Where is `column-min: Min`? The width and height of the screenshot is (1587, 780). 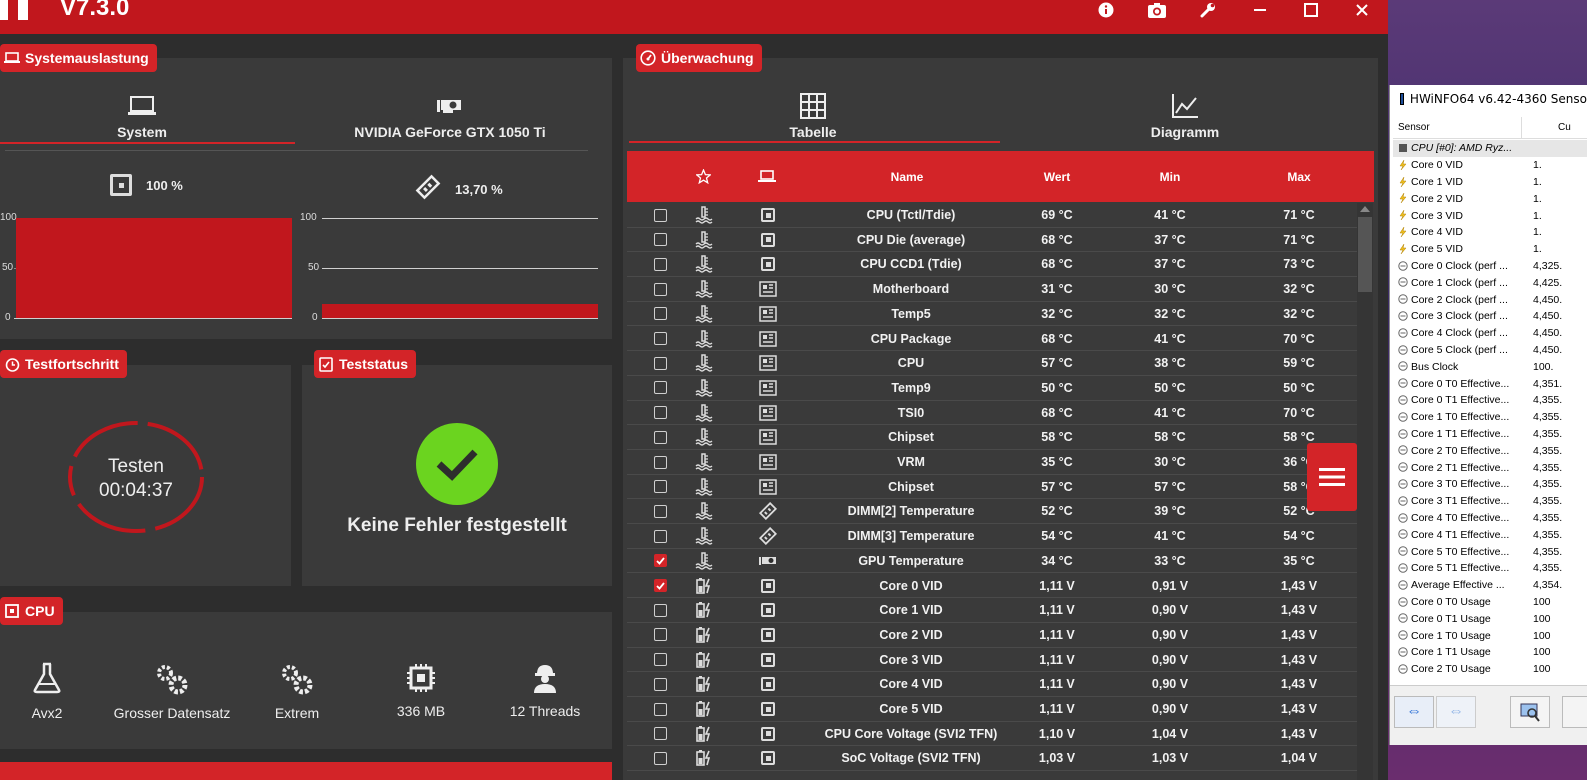 column-min: Min is located at coordinates (1170, 176).